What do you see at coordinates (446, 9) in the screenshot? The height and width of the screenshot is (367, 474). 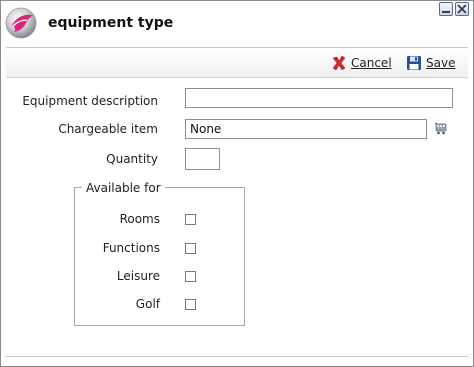 I see `minimize-button` at bounding box center [446, 9].